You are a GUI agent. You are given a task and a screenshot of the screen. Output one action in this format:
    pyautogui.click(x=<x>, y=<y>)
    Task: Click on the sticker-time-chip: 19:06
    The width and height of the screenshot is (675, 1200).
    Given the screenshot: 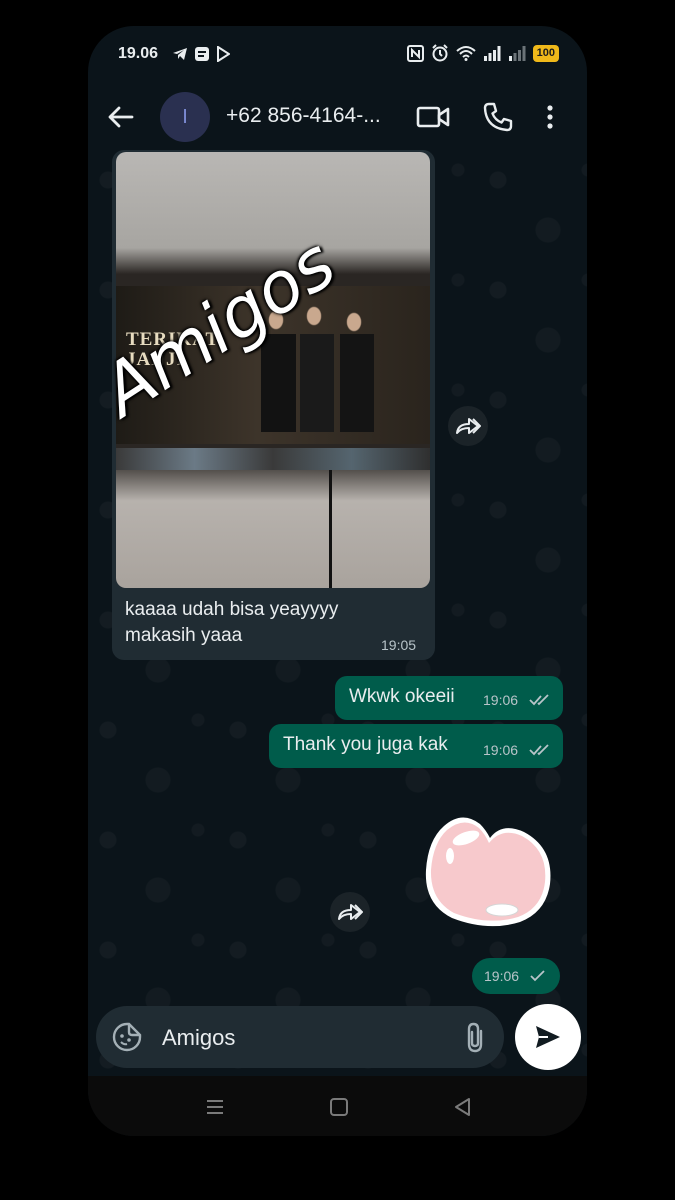 What is the action you would take?
    pyautogui.click(x=516, y=976)
    